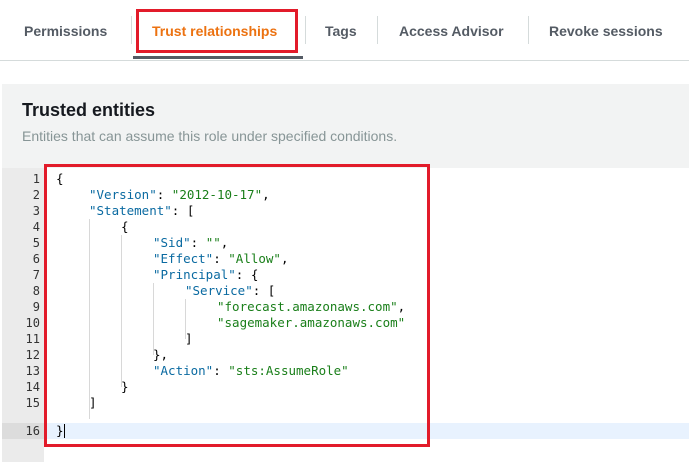  What do you see at coordinates (254, 258) in the screenshot?
I see `json-string: "Allow"` at bounding box center [254, 258].